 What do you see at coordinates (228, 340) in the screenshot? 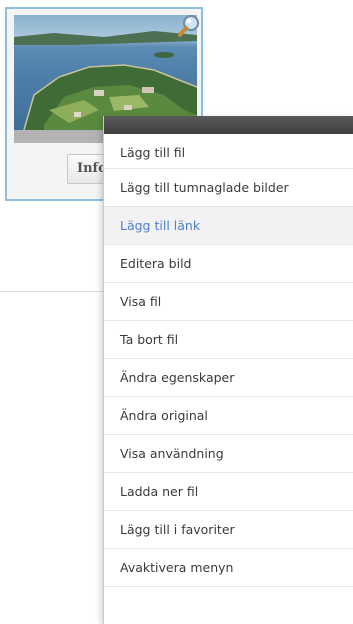
I see `menu-item-delete-file: Ta bort fil` at bounding box center [228, 340].